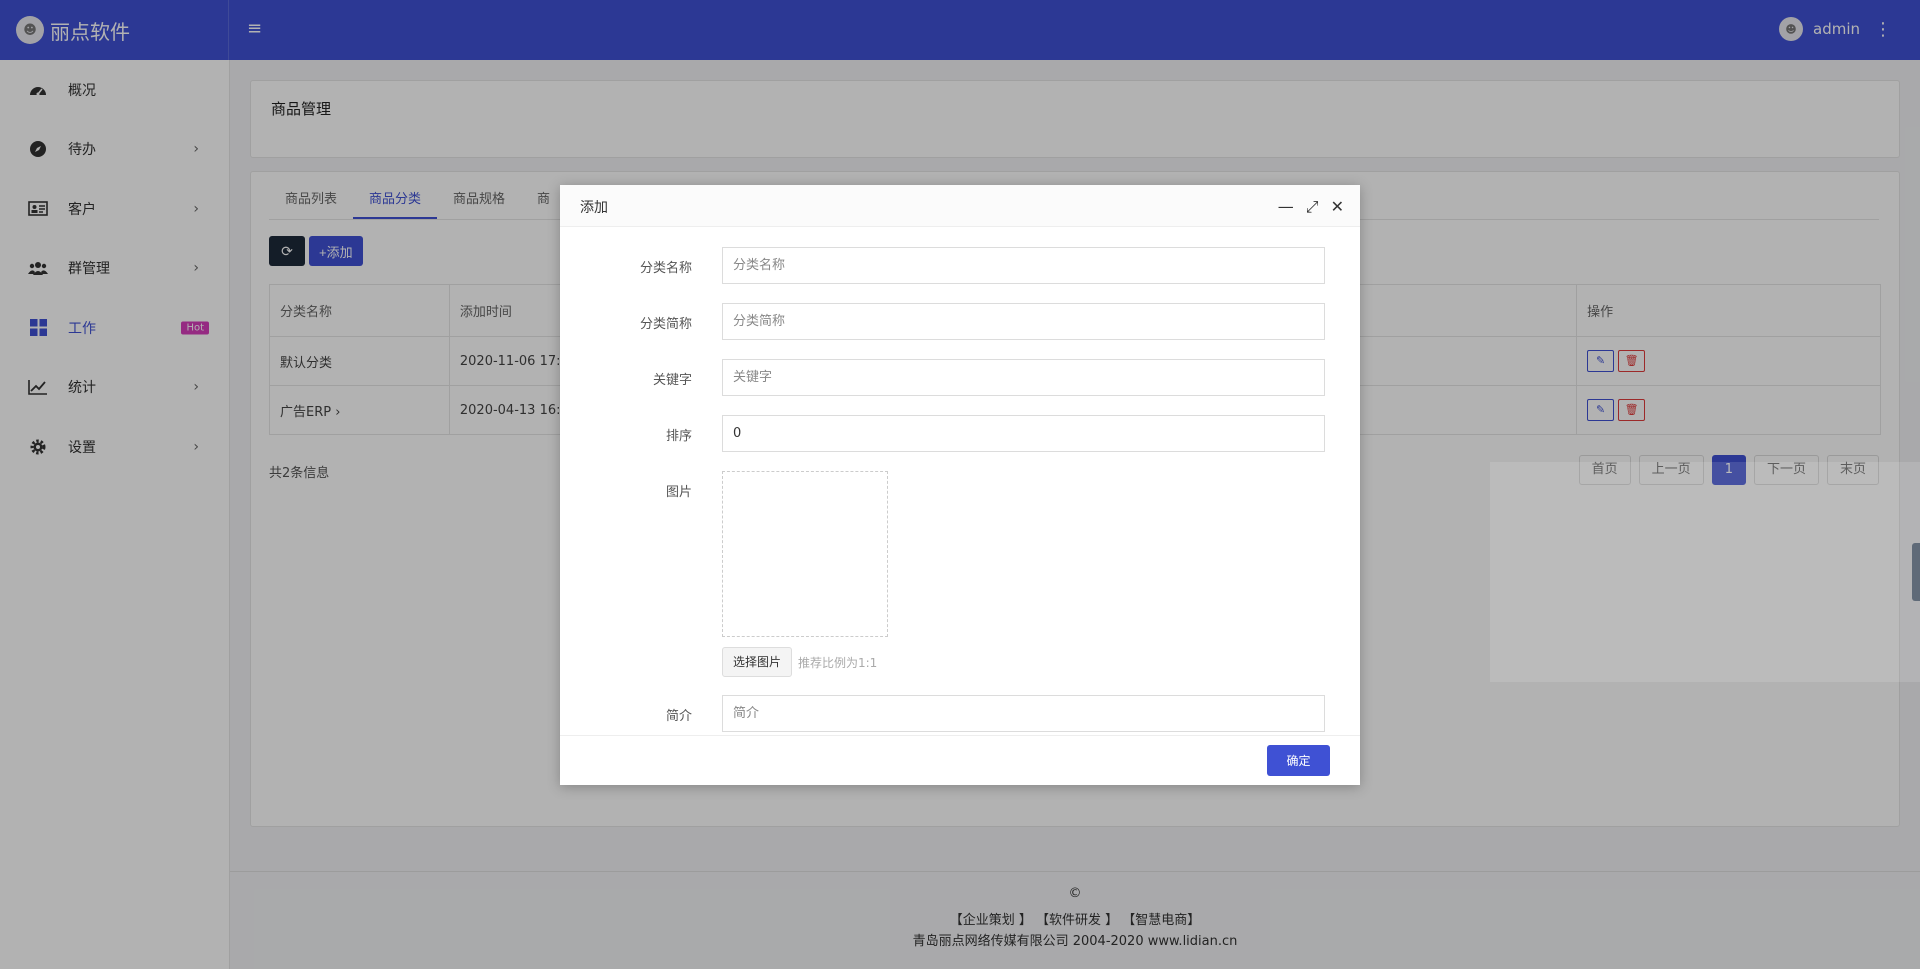  What do you see at coordinates (1023, 713) in the screenshot?
I see `intro-textarea: 简介` at bounding box center [1023, 713].